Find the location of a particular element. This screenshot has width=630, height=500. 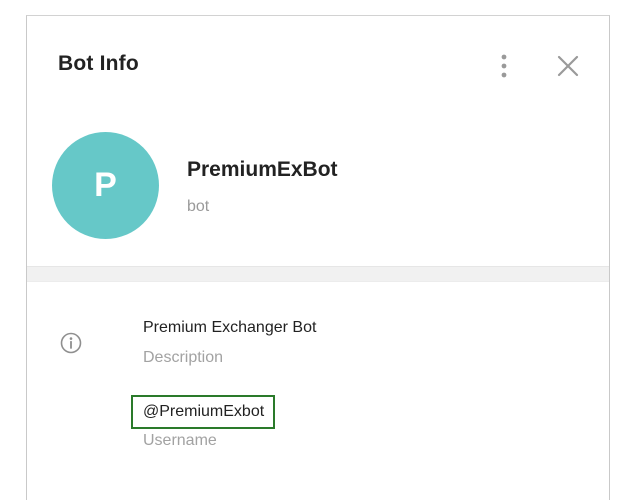

description-value: Premium Exchanger Bot is located at coordinates (230, 327).